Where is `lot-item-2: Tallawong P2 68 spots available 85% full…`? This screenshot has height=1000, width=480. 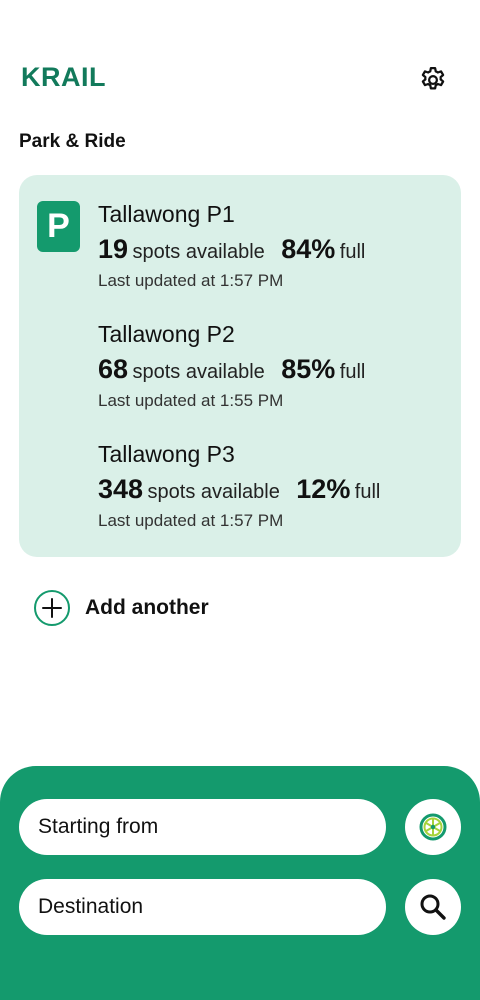 lot-item-2: Tallawong P2 68 spots available 85% full… is located at coordinates (278, 366).